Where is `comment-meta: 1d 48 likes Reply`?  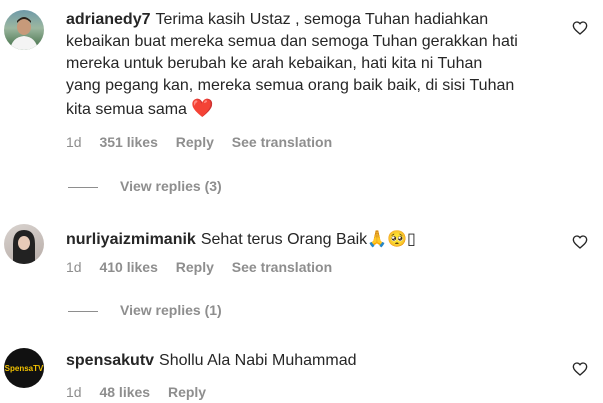 comment-meta: 1d 48 likes Reply is located at coordinates (143, 392).